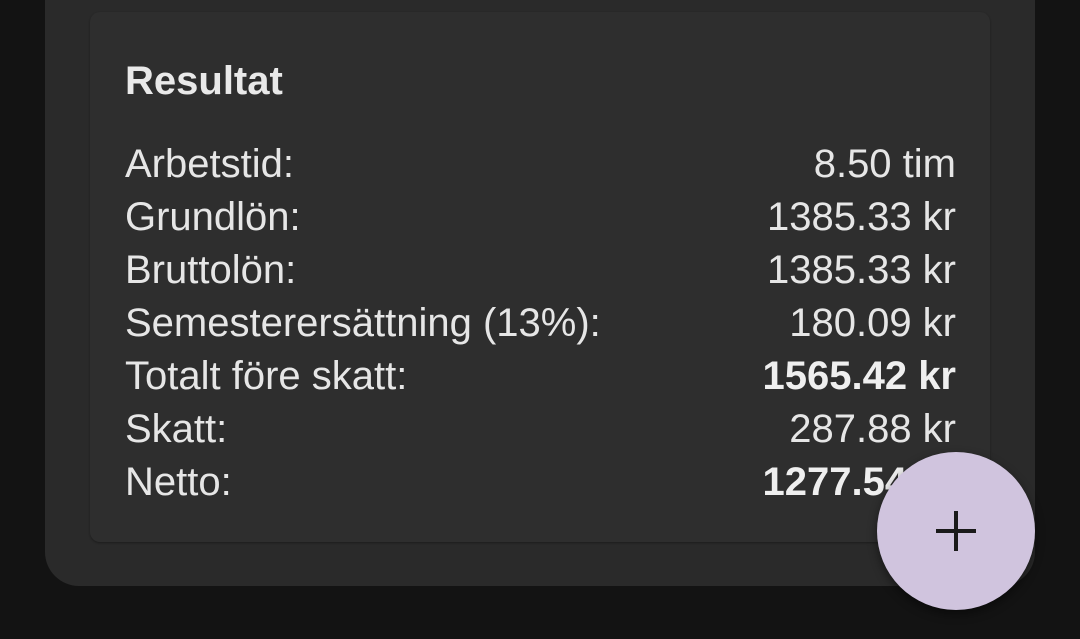 This screenshot has width=1080, height=639. Describe the element at coordinates (266, 376) in the screenshot. I see `row-label: Totalt före skatt:` at that location.